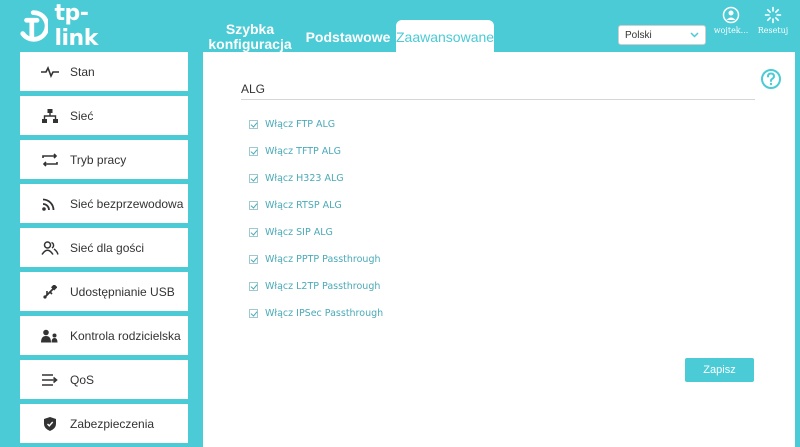 The width and height of the screenshot is (800, 447). What do you see at coordinates (445, 36) in the screenshot?
I see `tab-advanced: Zaawansowane` at bounding box center [445, 36].